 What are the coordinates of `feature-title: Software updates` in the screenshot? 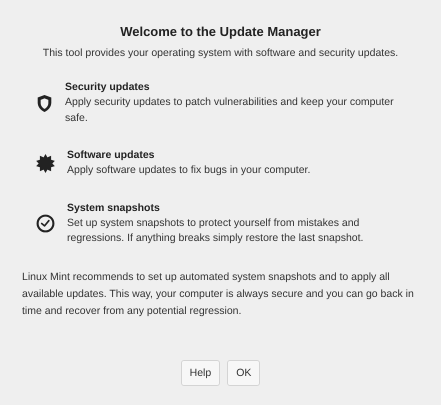 It's located at (111, 155).